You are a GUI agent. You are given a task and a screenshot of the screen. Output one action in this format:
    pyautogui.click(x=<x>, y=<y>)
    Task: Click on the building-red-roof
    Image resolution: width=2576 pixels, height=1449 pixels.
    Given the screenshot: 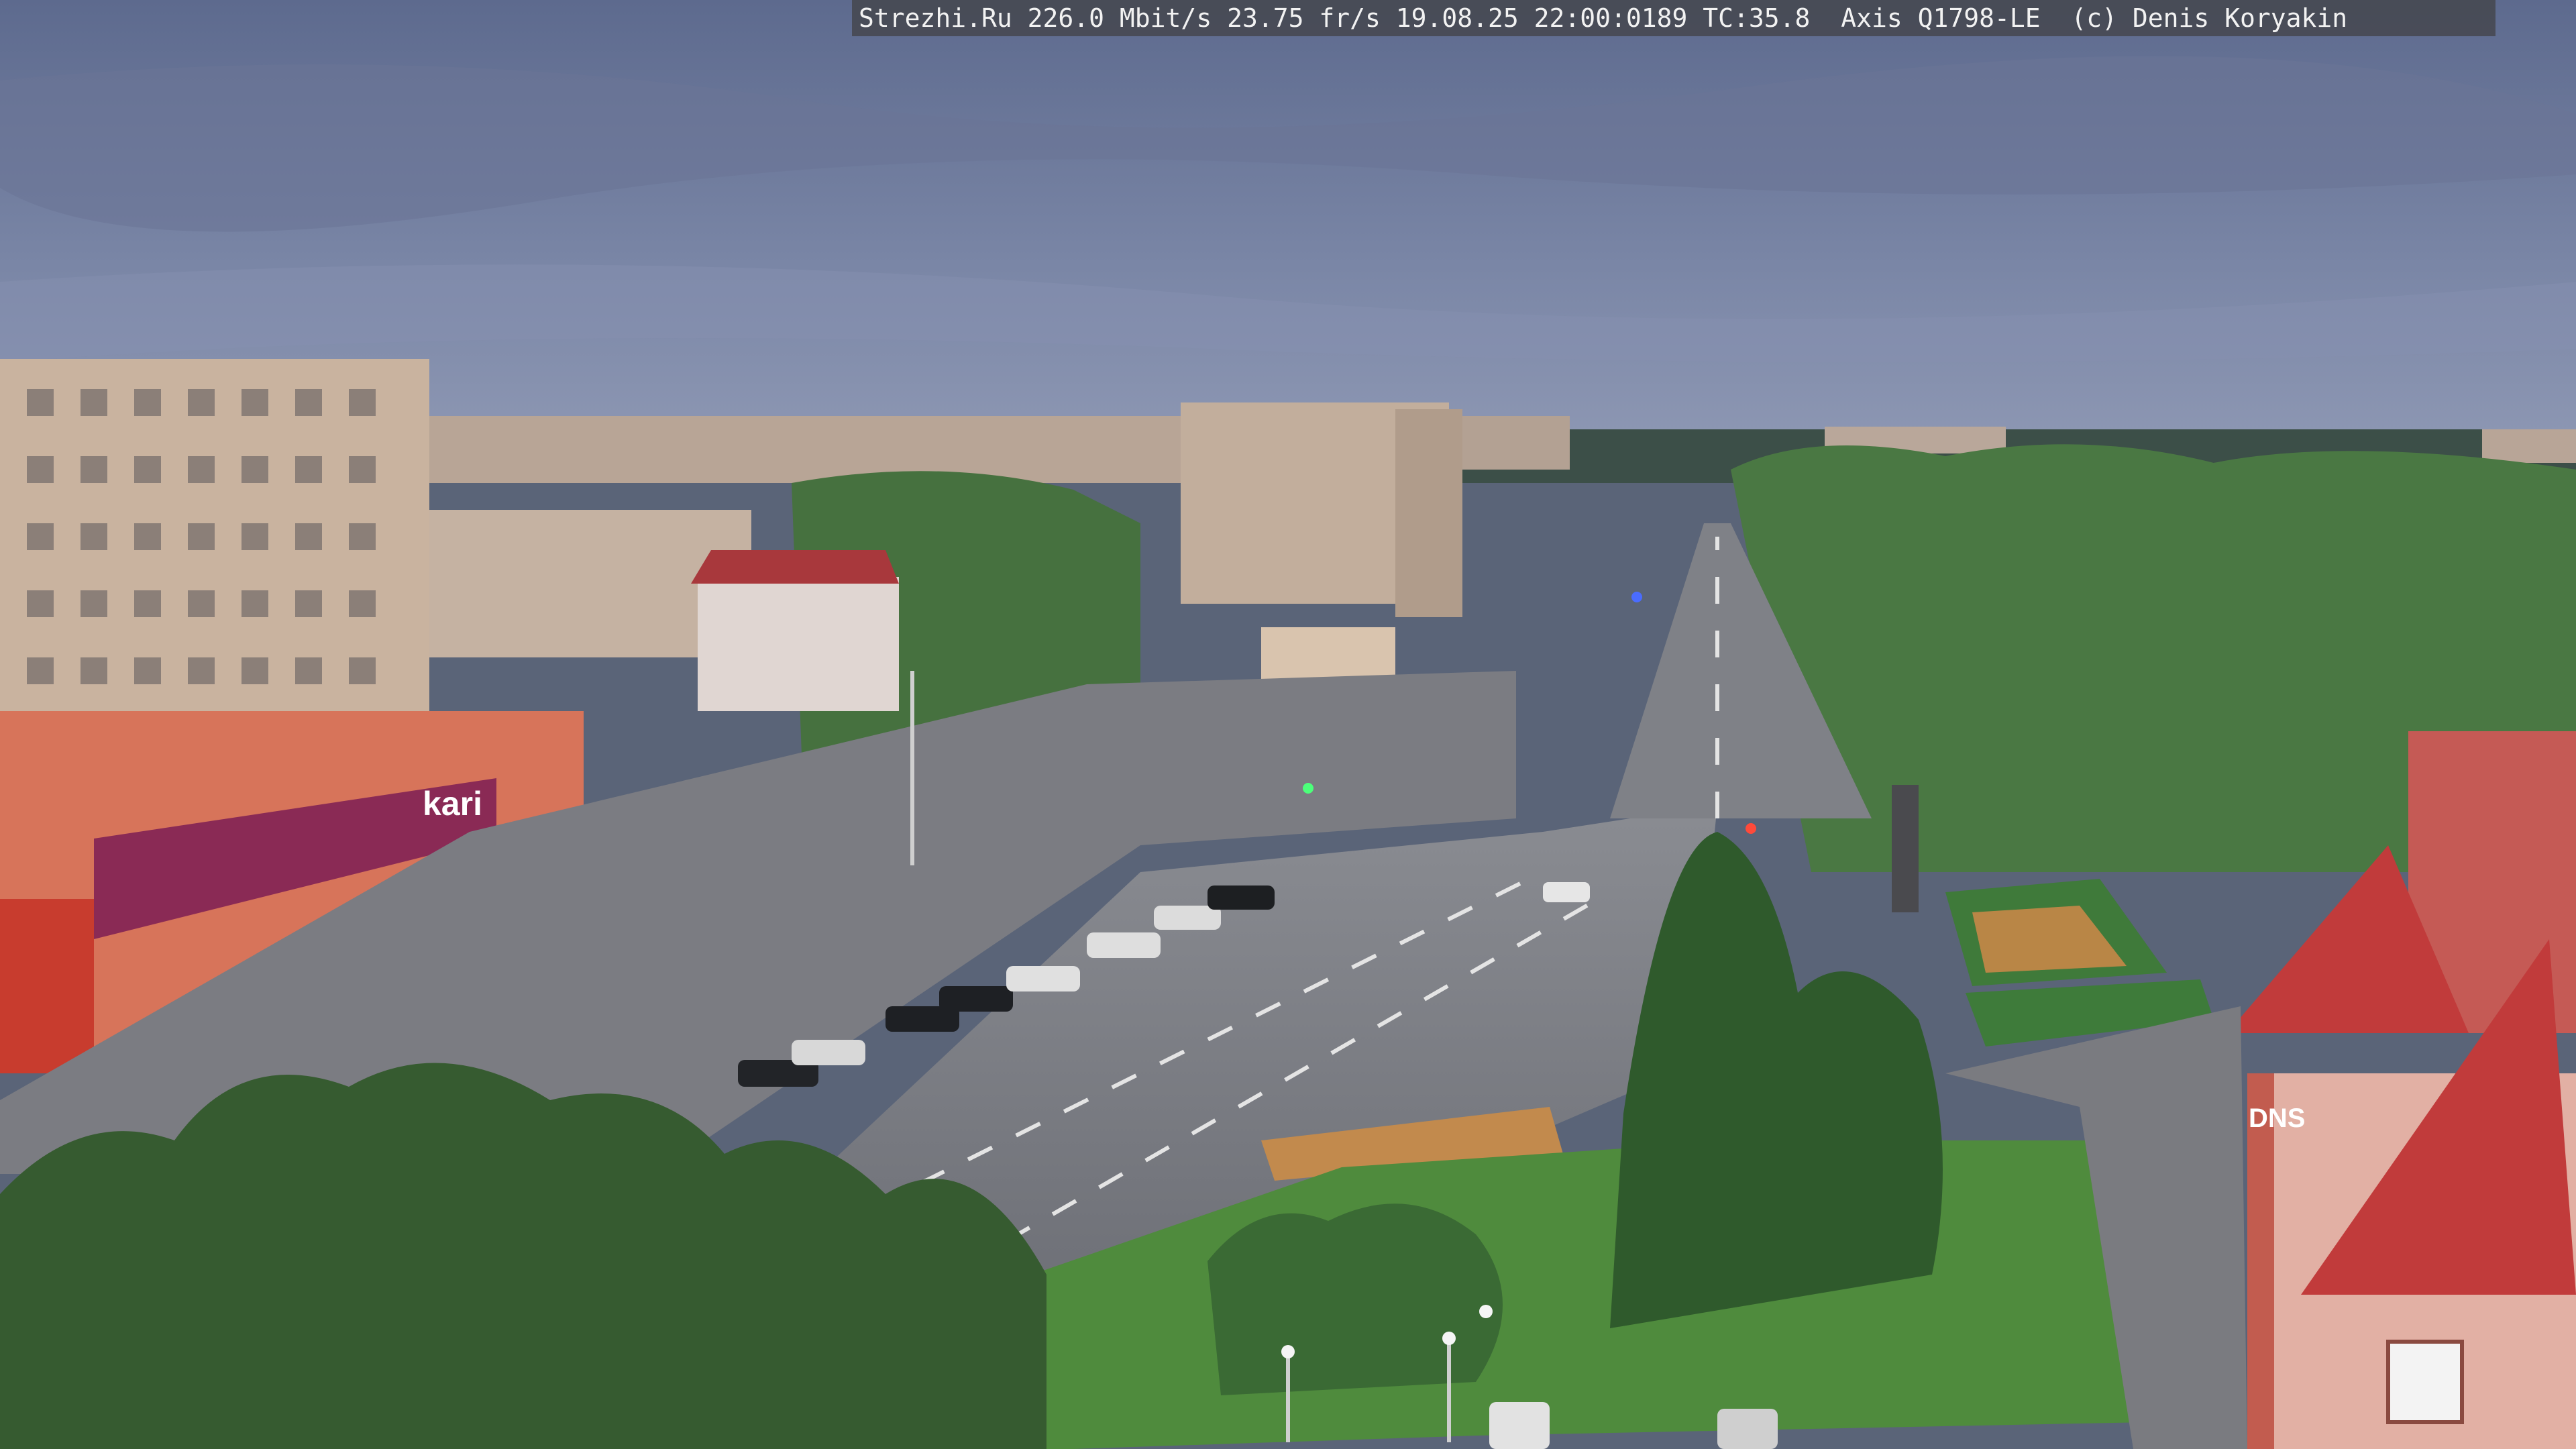 What is the action you would take?
    pyautogui.click(x=798, y=644)
    